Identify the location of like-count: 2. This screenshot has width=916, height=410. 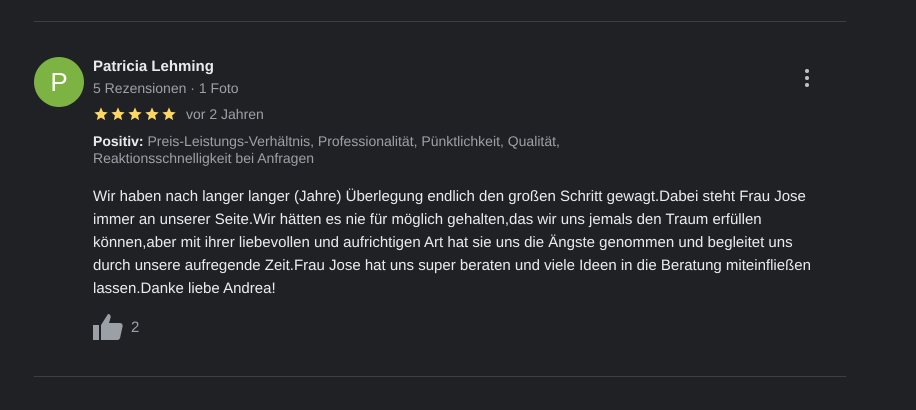
(135, 327).